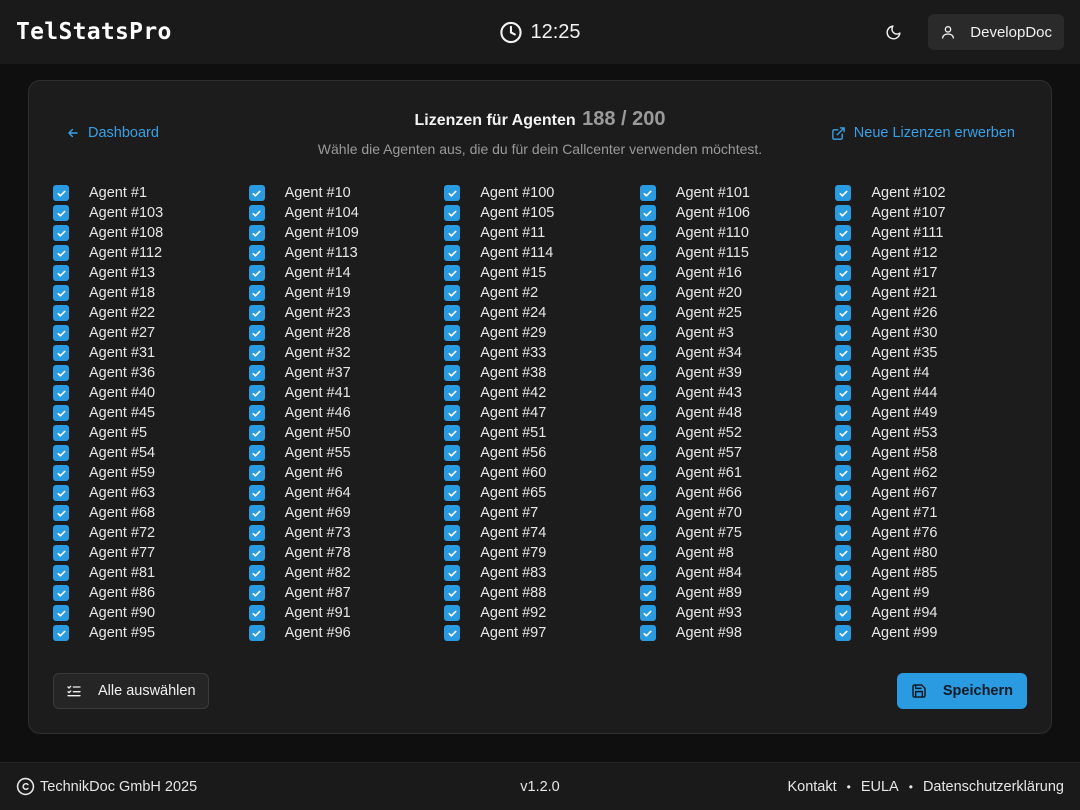  What do you see at coordinates (151, 393) in the screenshot?
I see `agent-checkbox-item: Agent #40` at bounding box center [151, 393].